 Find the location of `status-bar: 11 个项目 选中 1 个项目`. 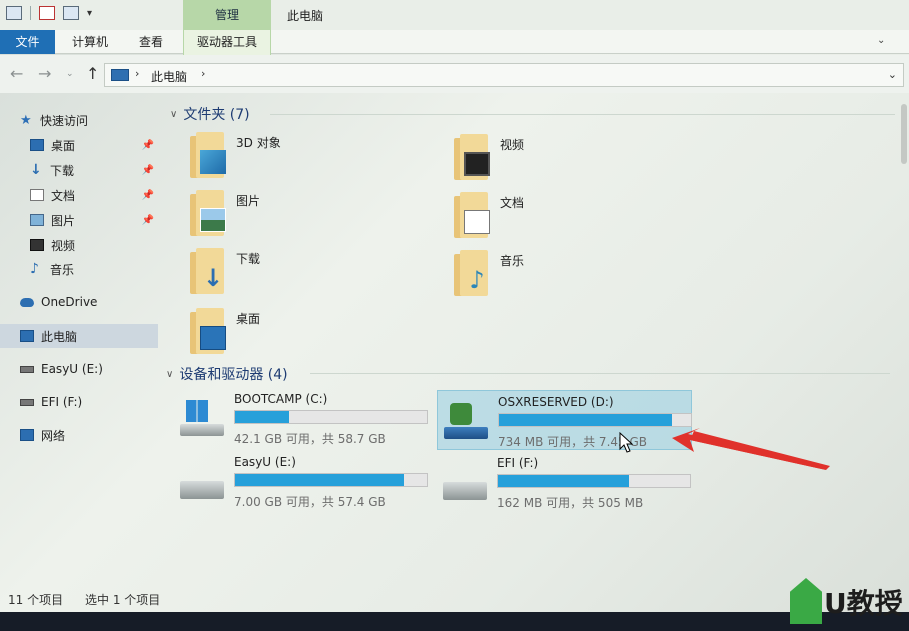

status-bar: 11 个项目 选中 1 个项目 is located at coordinates (454, 598).